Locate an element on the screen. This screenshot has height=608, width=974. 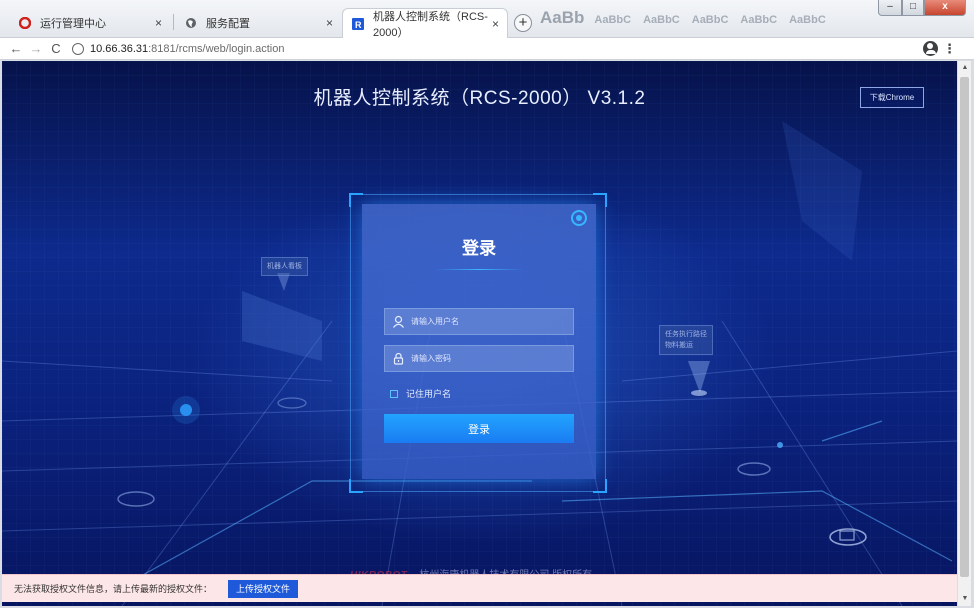
remember-label: 记住用户名 is located at coordinates (429, 394).